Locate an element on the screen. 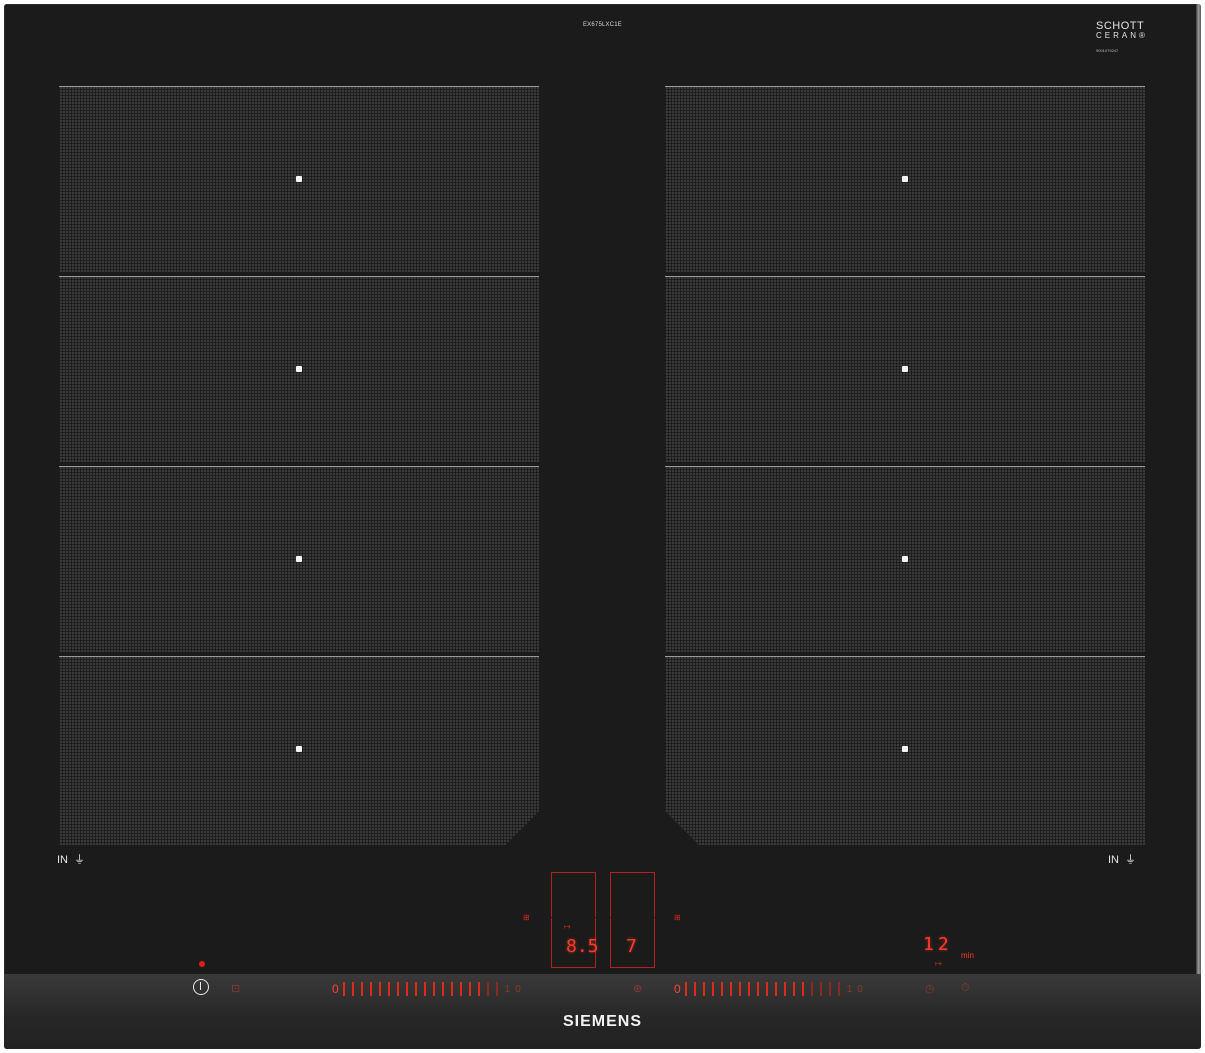  induction-label-left: IN ⏚ is located at coordinates (71, 859).